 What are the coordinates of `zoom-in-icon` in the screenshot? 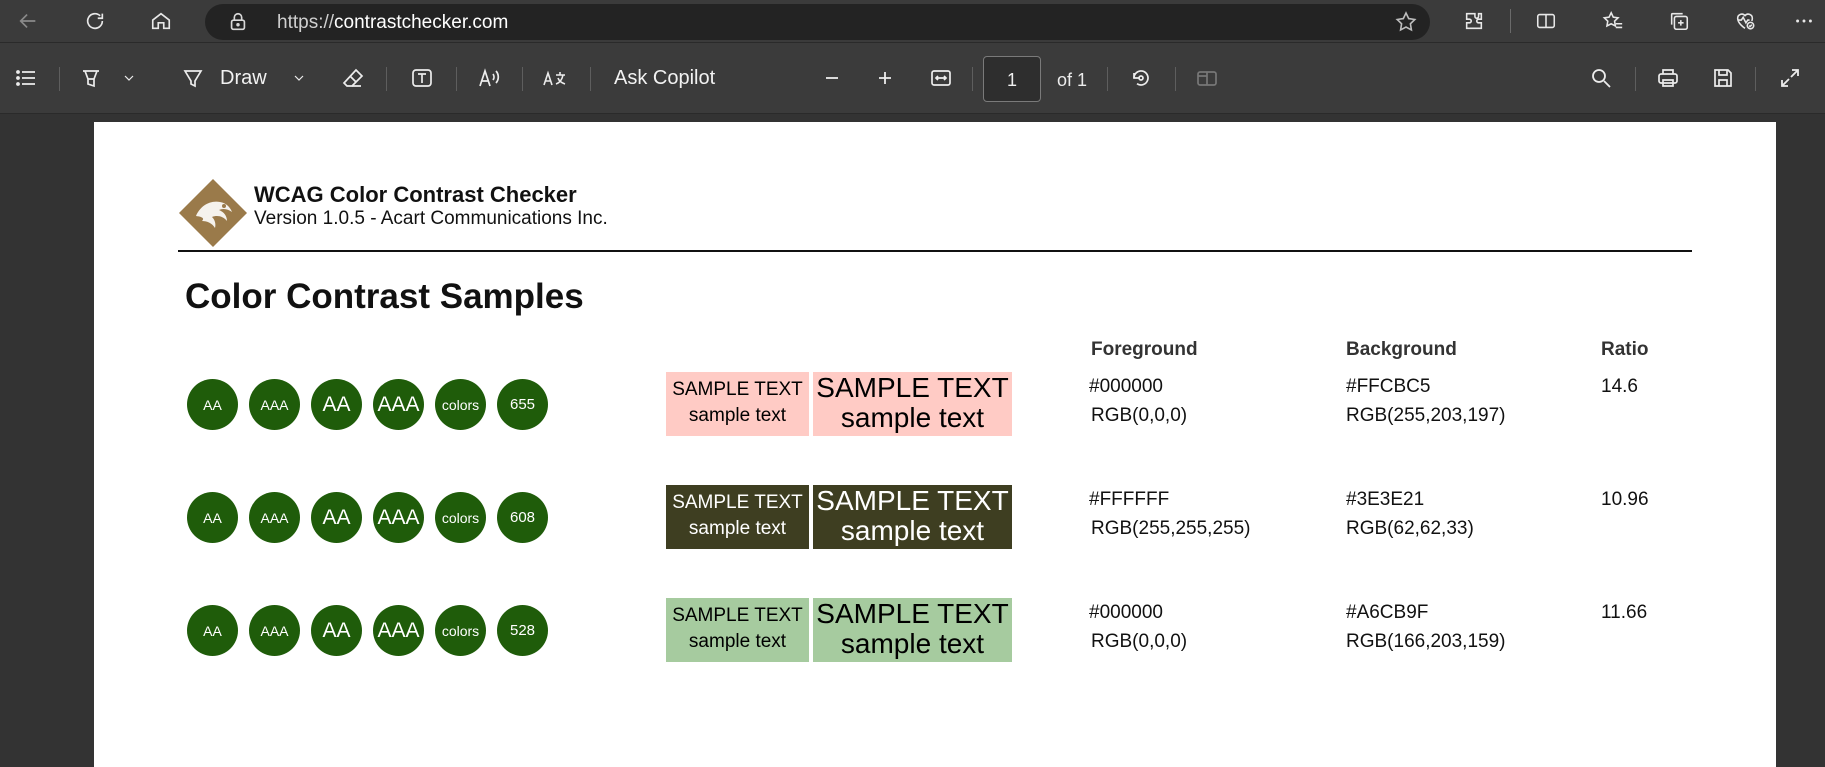 It's located at (885, 78).